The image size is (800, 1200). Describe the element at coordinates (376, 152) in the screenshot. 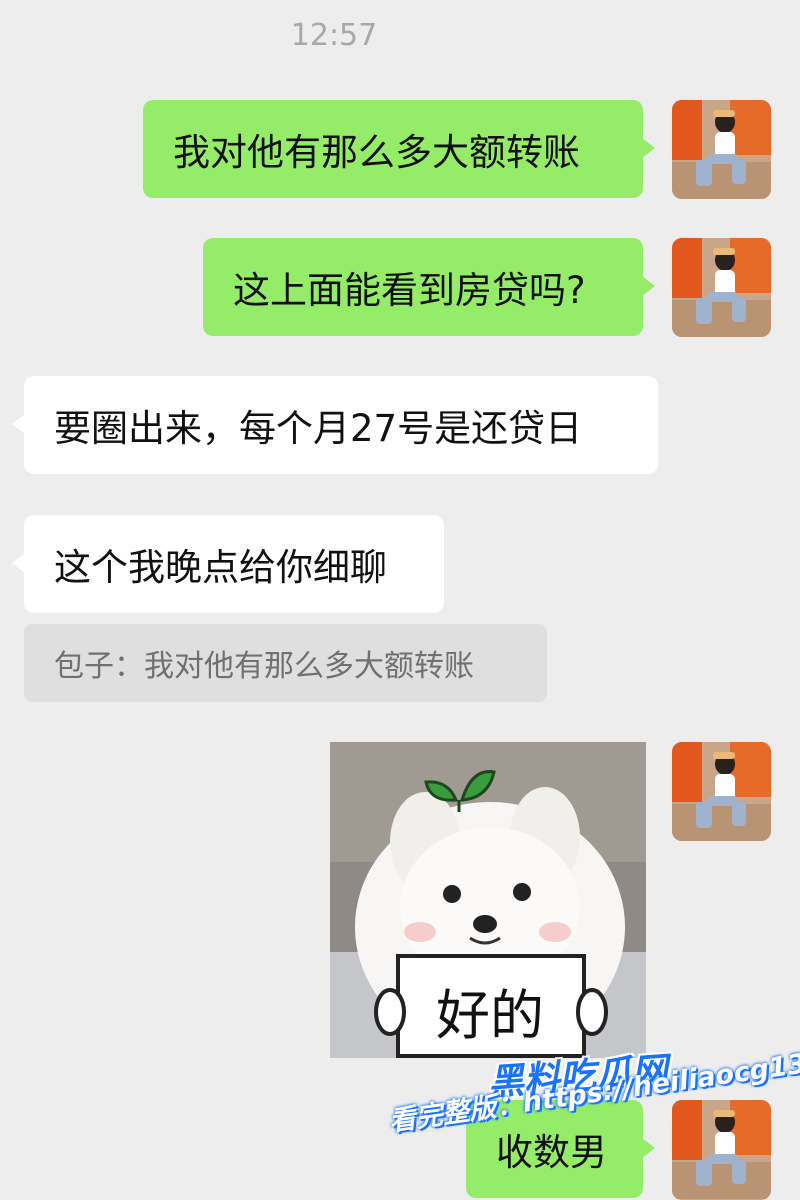

I see `message-text: 我对他有那么多大额转账` at that location.